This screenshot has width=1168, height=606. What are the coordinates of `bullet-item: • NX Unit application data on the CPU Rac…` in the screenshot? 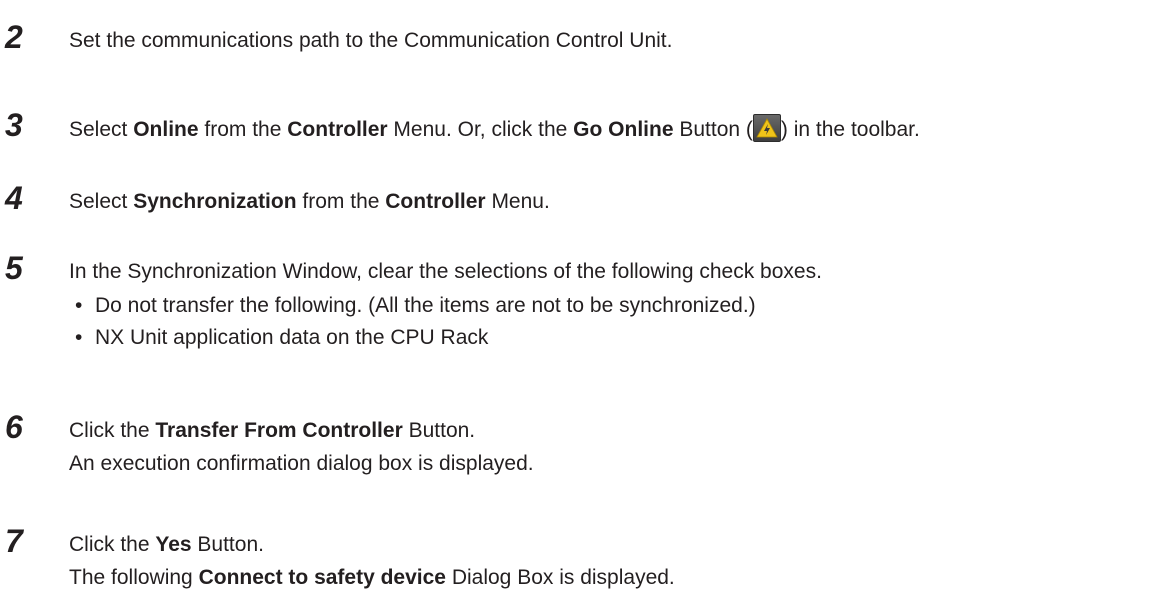 It's located at (445, 338).